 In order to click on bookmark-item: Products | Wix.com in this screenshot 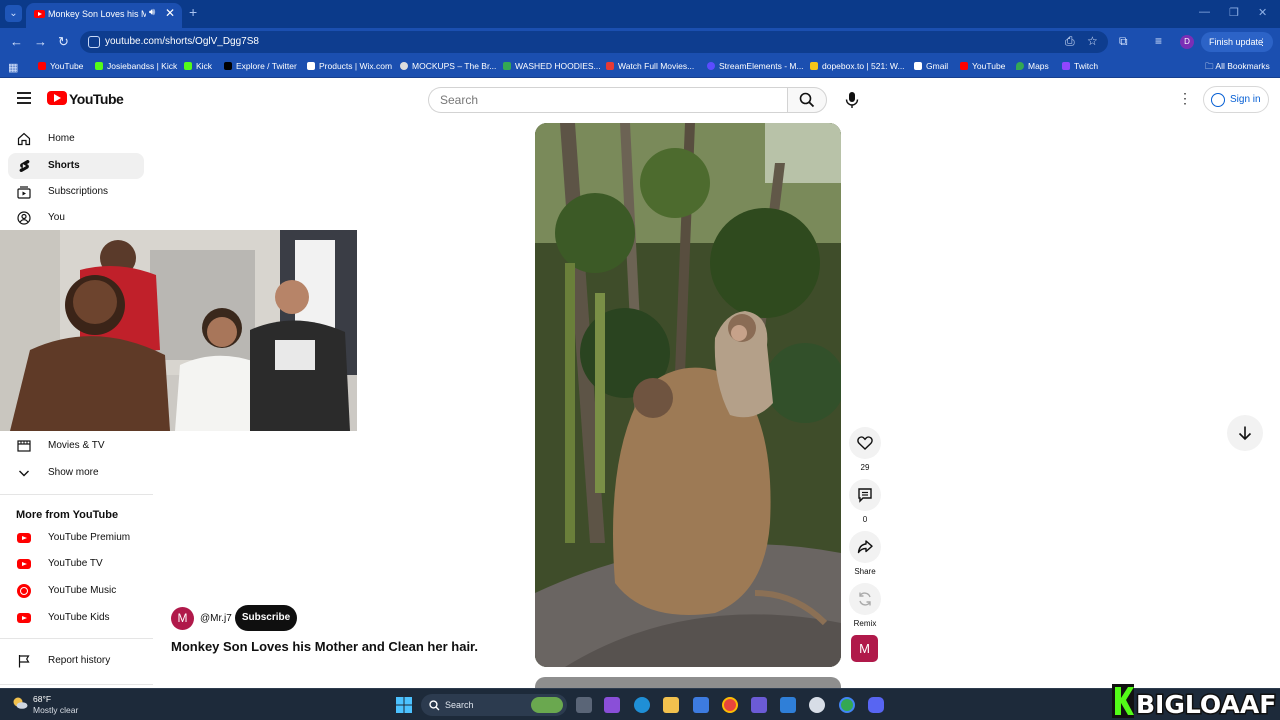, I will do `click(349, 66)`.